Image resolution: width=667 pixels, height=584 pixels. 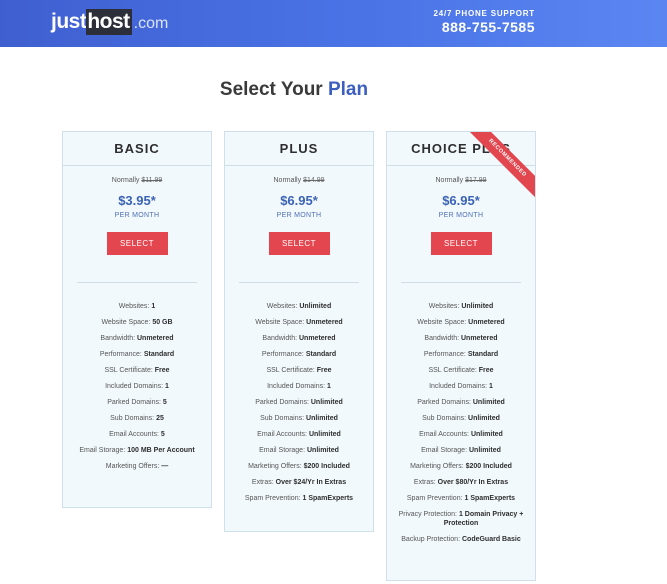 I want to click on feature-item: Backup Protection: CodeGuard Basic, so click(x=461, y=539).